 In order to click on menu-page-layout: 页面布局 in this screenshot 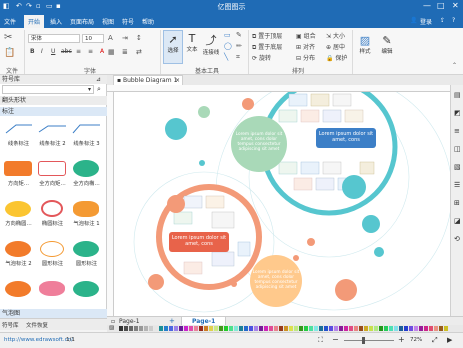, I will do `click(82, 21)`.